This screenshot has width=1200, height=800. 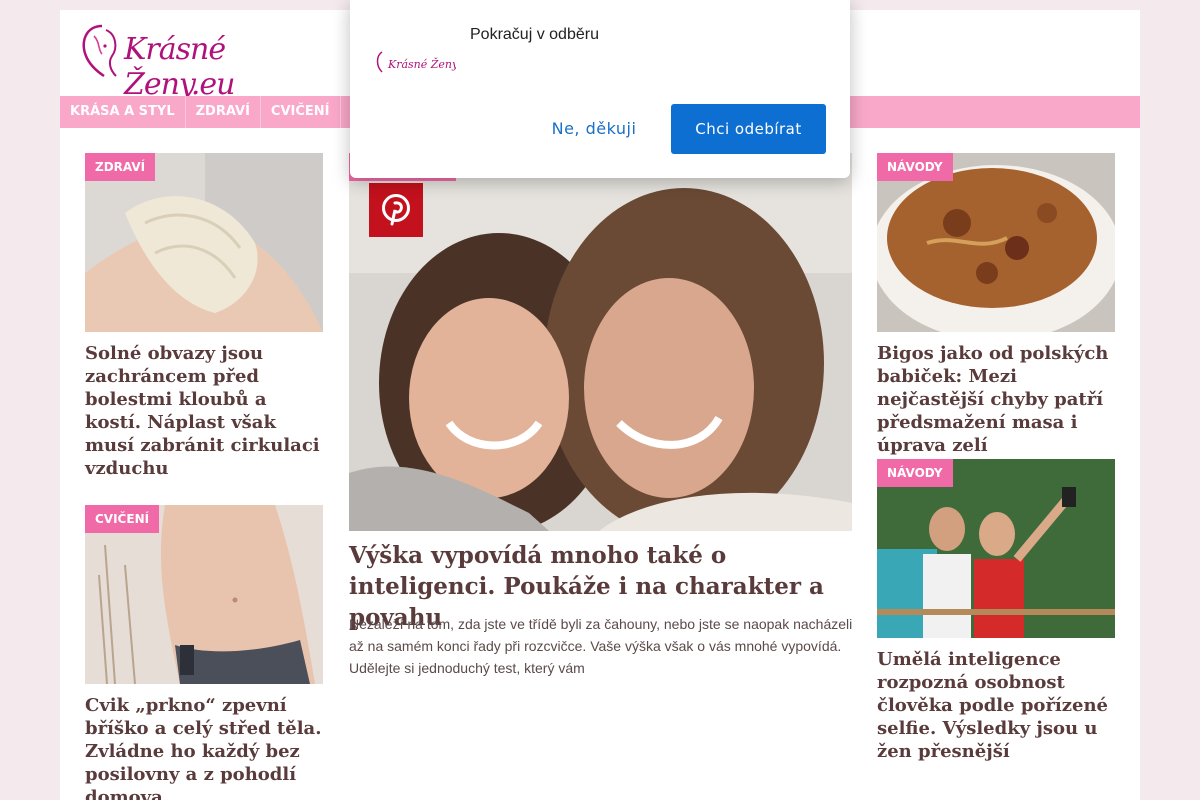 What do you see at coordinates (180, 67) in the screenshot?
I see `logo-text: Krásné Ženy.eu` at bounding box center [180, 67].